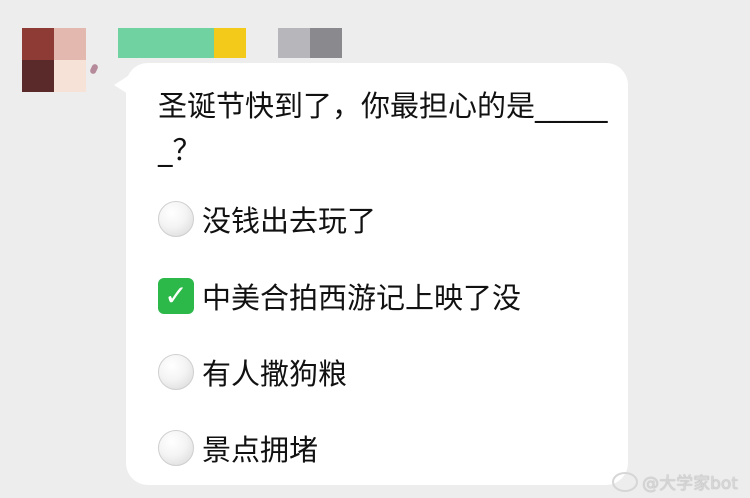 The height and width of the screenshot is (498, 750). Describe the element at coordinates (275, 374) in the screenshot. I see `poll-option-label: 有人撒狗粮` at that location.